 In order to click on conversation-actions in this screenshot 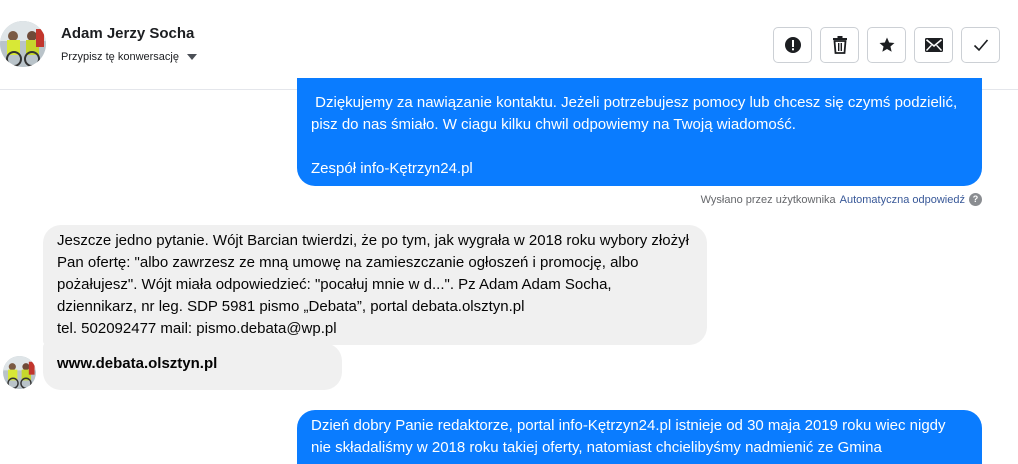, I will do `click(886, 45)`.